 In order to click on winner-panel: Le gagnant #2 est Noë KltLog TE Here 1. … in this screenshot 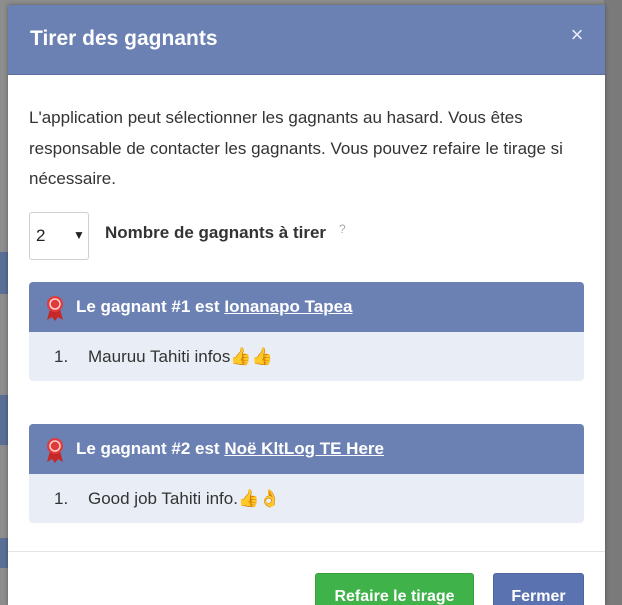, I will do `click(306, 473)`.